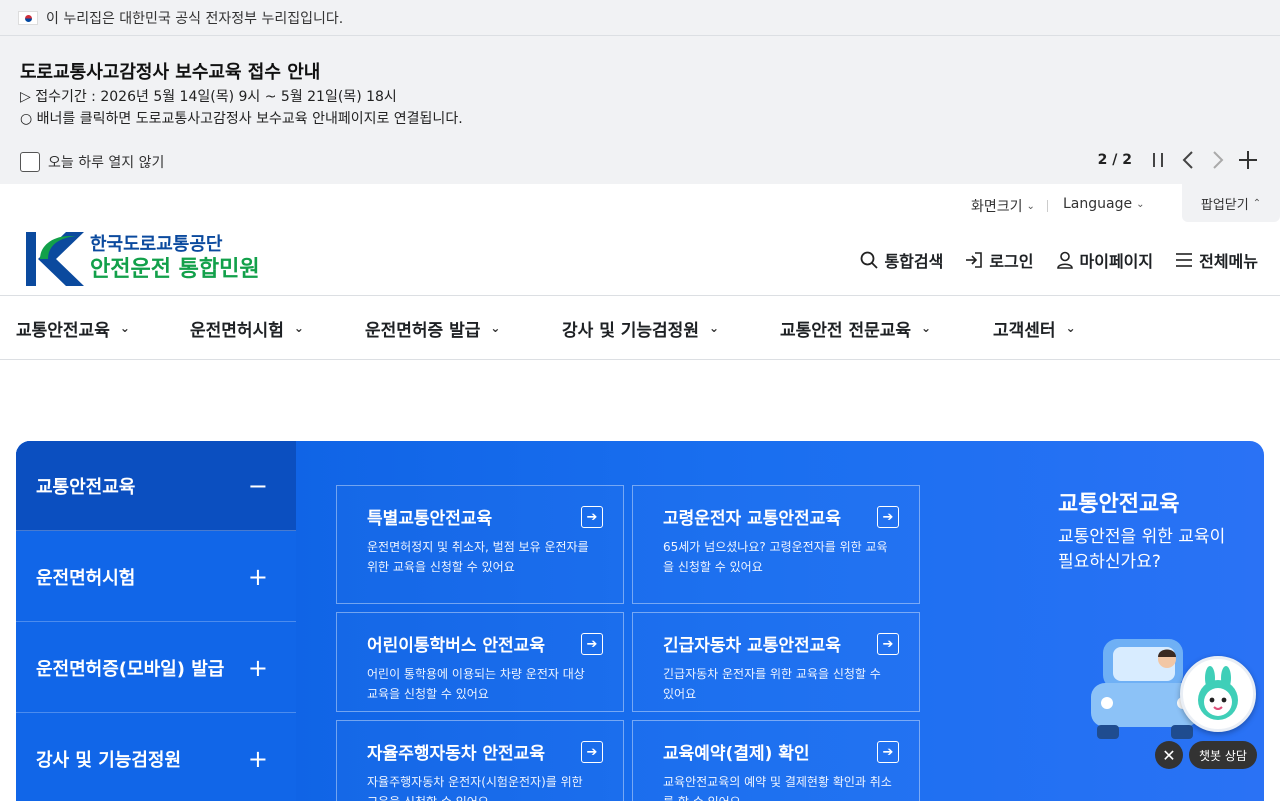  What do you see at coordinates (772, 684) in the screenshot?
I see `card-desc: 긴급자동차 운전자를 위한 교육을 신청할 수 있어요` at bounding box center [772, 684].